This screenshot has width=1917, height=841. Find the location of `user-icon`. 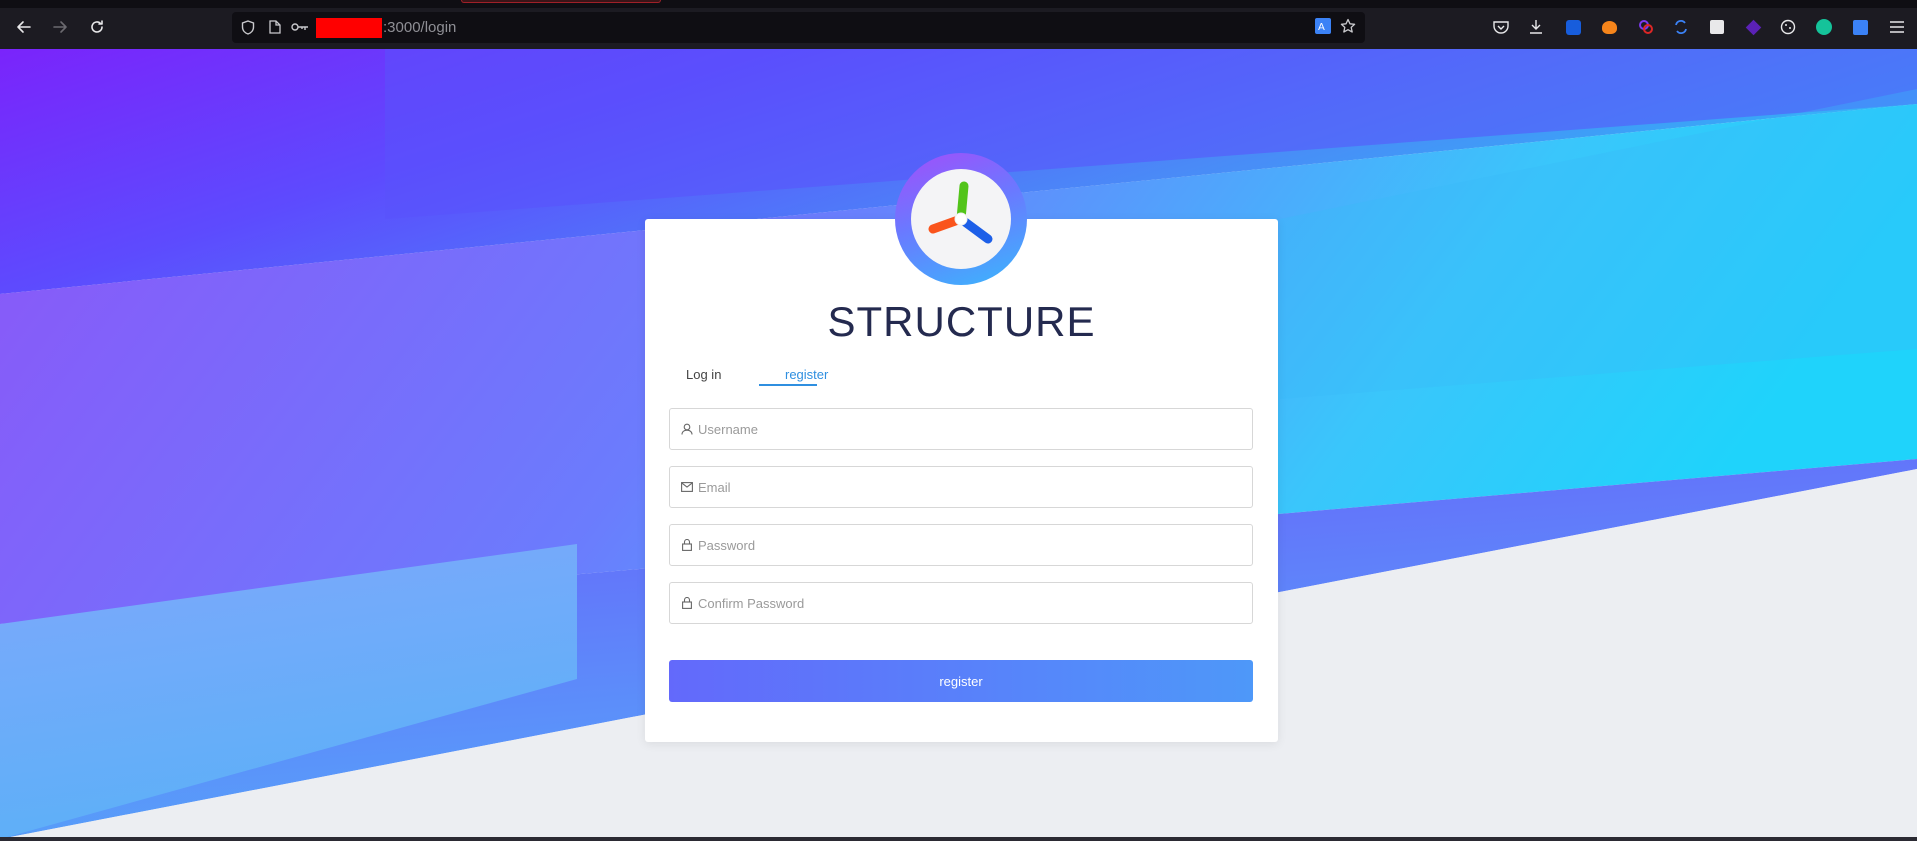

user-icon is located at coordinates (687, 429).